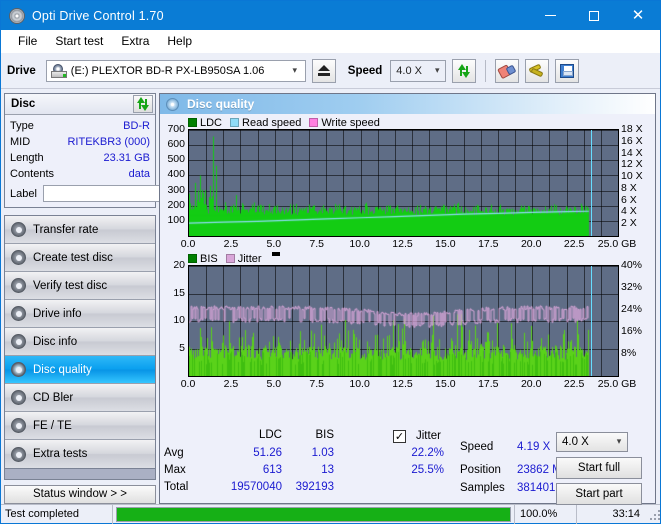  I want to click on disc-refresh-button, so click(143, 104).